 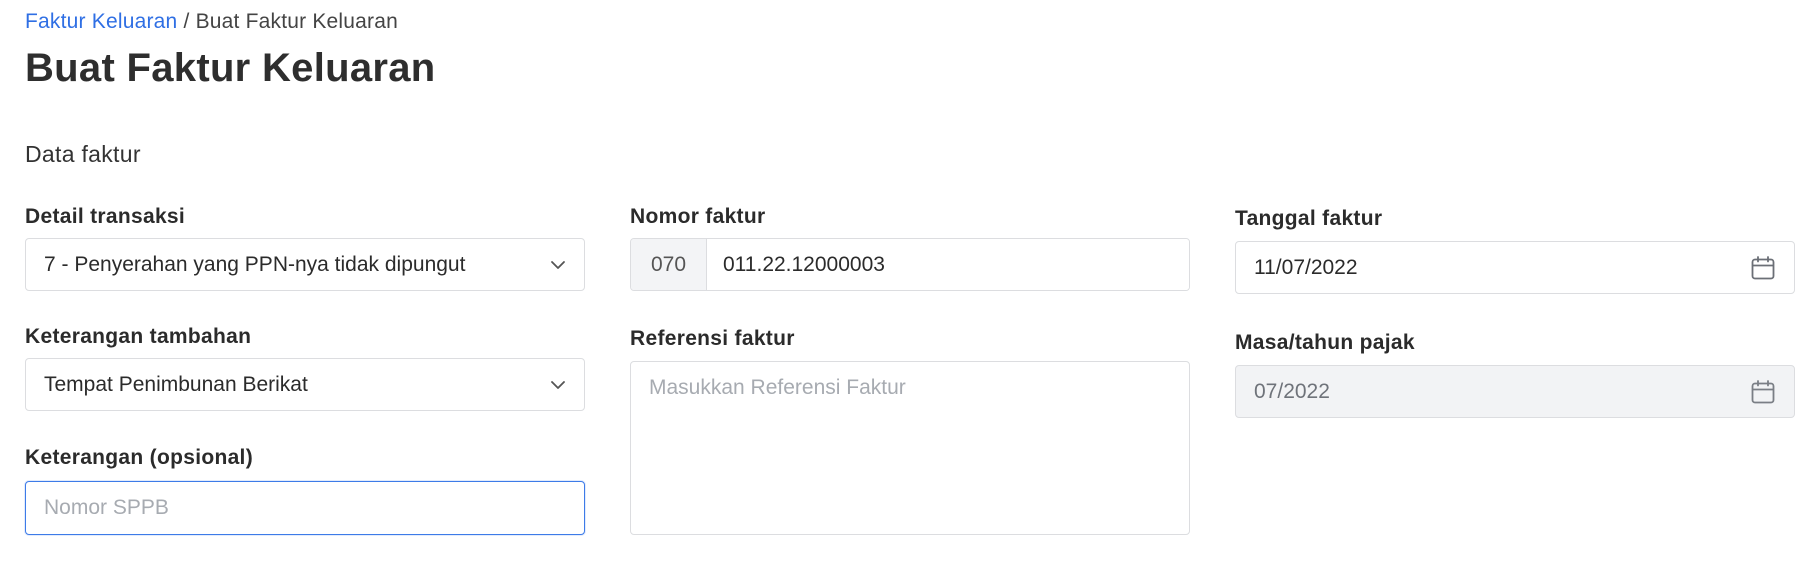 What do you see at coordinates (83, 154) in the screenshot?
I see `section-title: Data faktur` at bounding box center [83, 154].